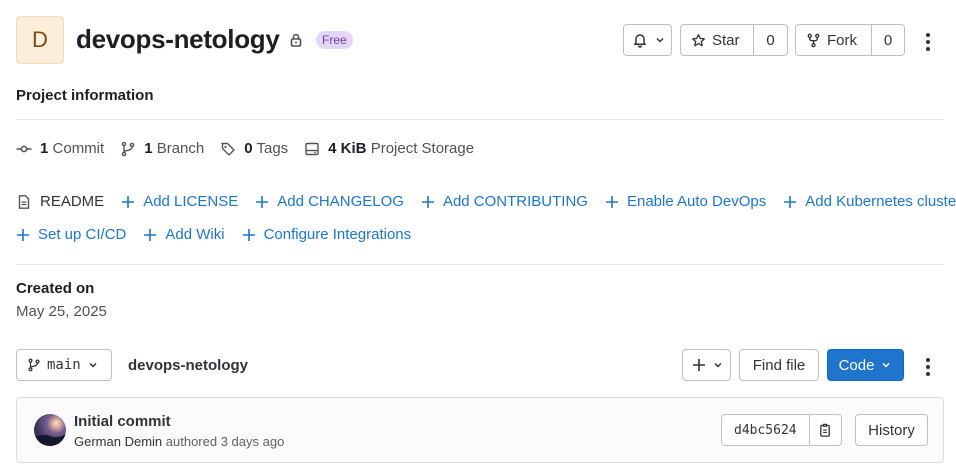 The width and height of the screenshot is (956, 472). What do you see at coordinates (337, 234) in the screenshot?
I see `configure-integrations-label: Configure Integrations` at bounding box center [337, 234].